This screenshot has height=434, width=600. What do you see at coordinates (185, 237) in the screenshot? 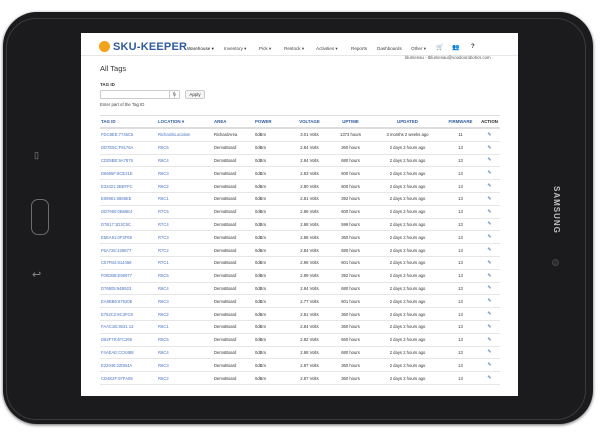
I see `location-cell: R7C3` at bounding box center [185, 237].